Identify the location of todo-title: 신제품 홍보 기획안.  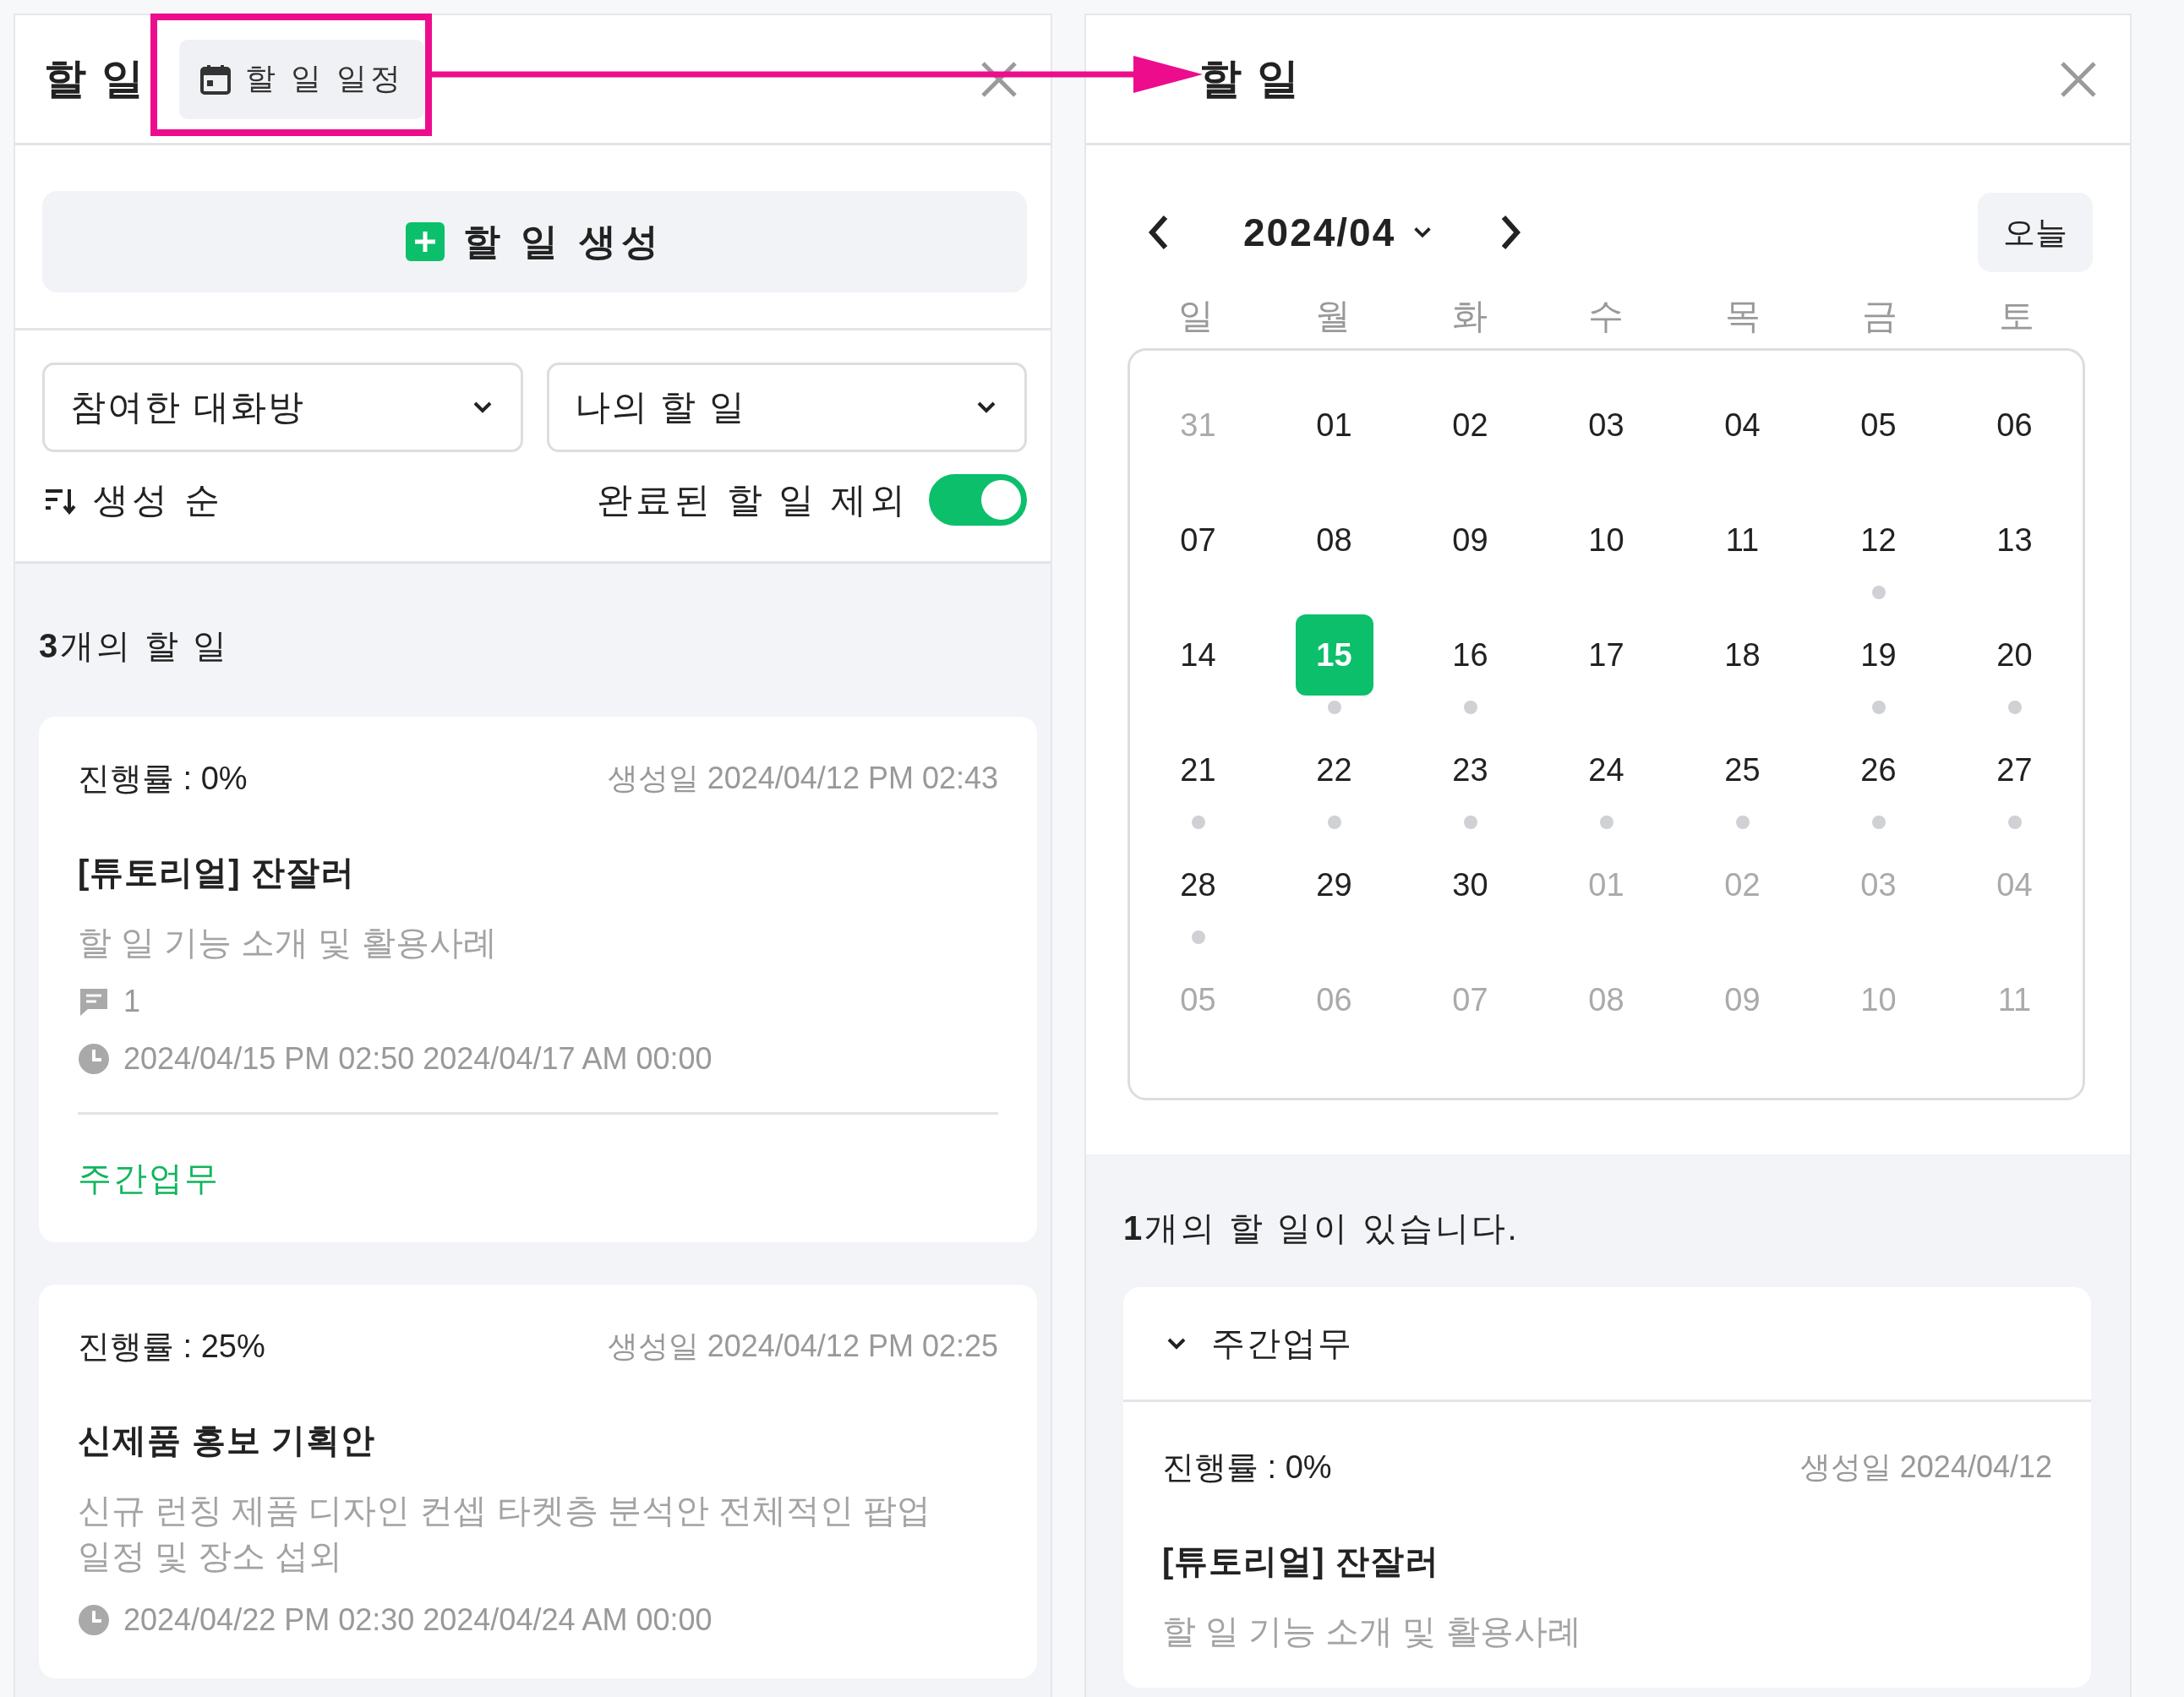
(227, 1440).